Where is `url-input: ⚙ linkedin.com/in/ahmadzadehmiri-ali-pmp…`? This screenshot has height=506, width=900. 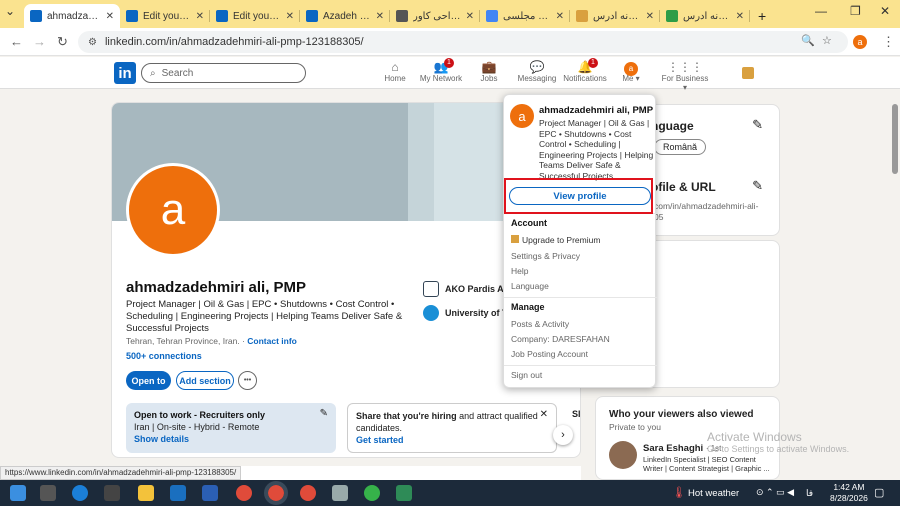
url-input: ⚙ linkedin.com/in/ahmadzadehmiri-ali-pmp… is located at coordinates (463, 42).